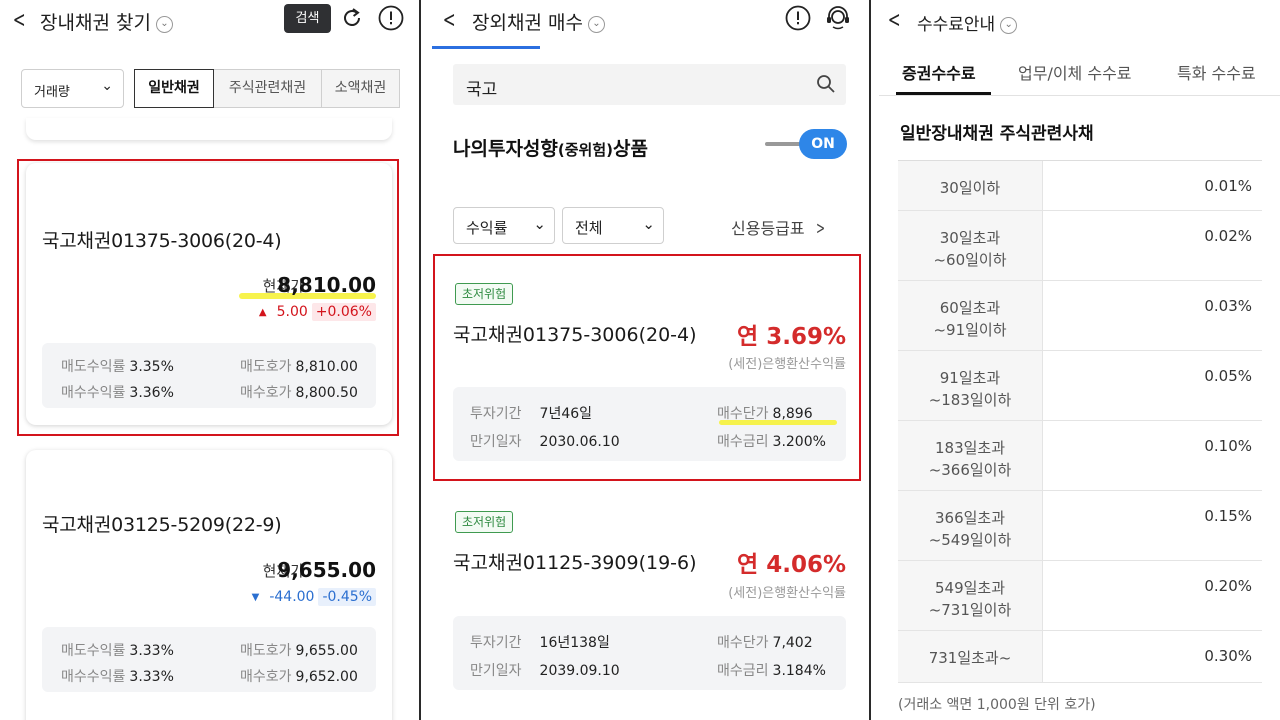 The height and width of the screenshot is (720, 1280). Describe the element at coordinates (765, 642) in the screenshot. I see `unit-price: 매수단가 7,402` at that location.